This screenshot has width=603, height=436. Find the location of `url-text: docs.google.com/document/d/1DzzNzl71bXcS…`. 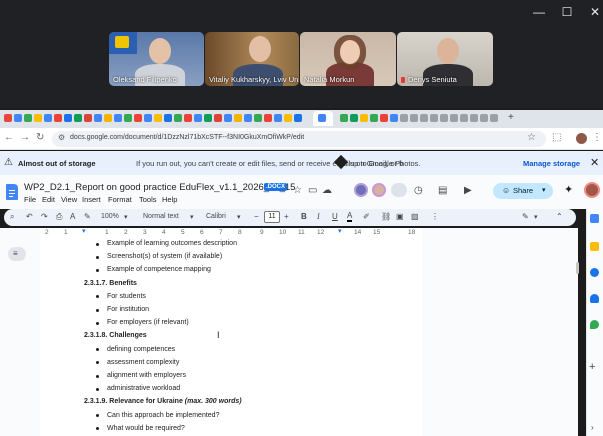

url-text: docs.google.com/document/d/1DzzNzl71bXcS… is located at coordinates (187, 137).